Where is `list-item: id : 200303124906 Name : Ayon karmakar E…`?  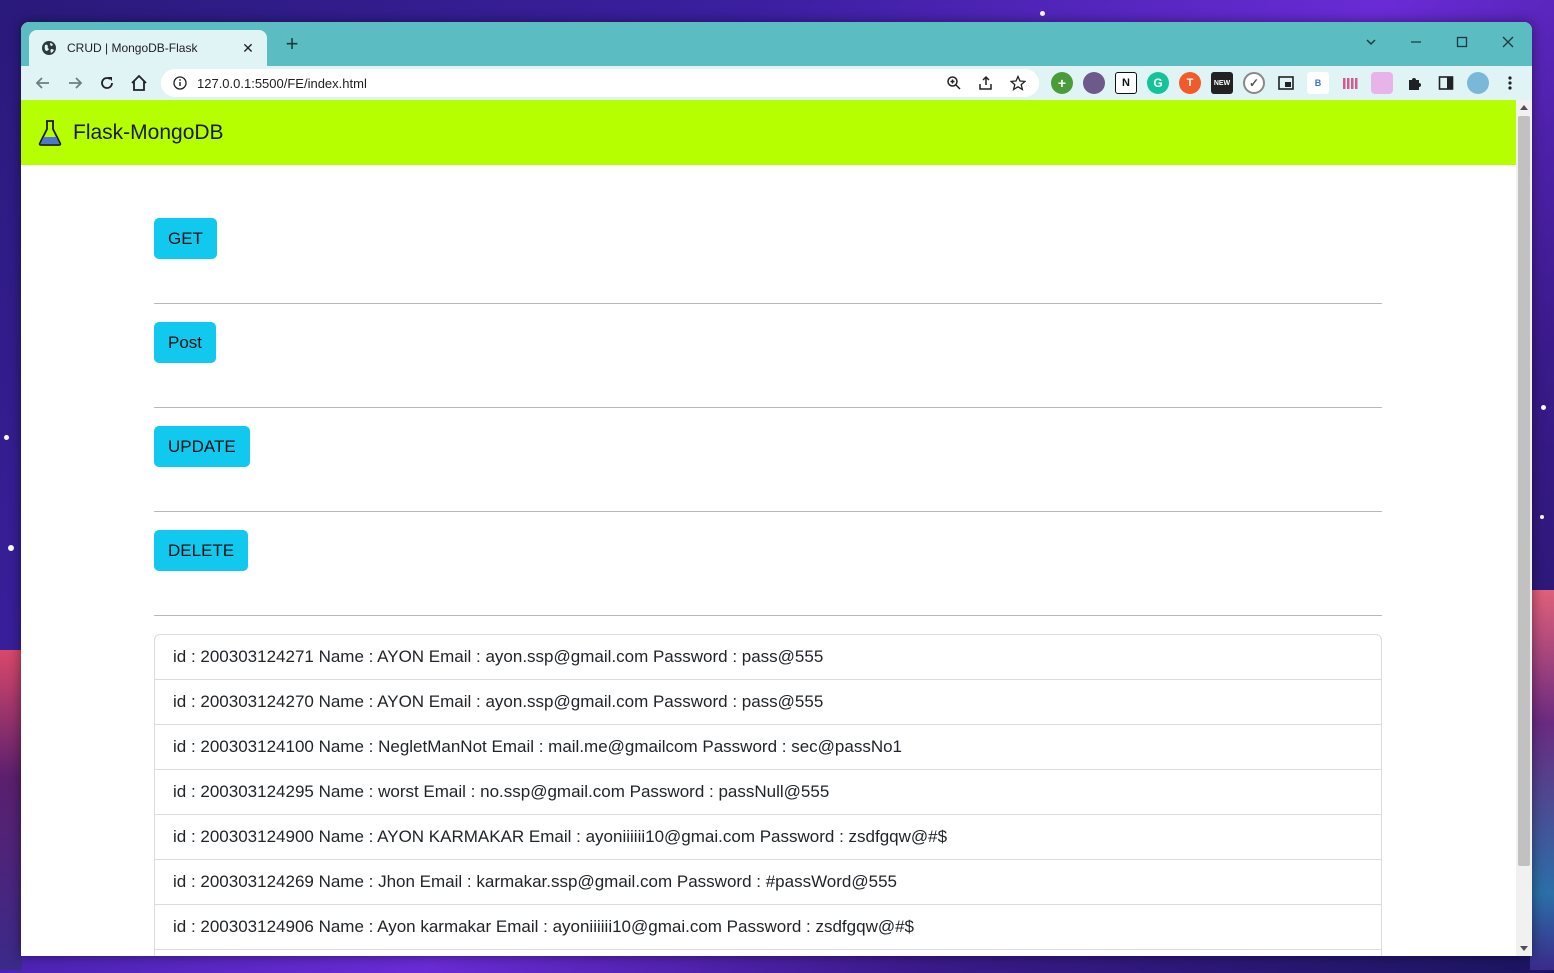 list-item: id : 200303124906 Name : Ayon karmakar E… is located at coordinates (768, 927).